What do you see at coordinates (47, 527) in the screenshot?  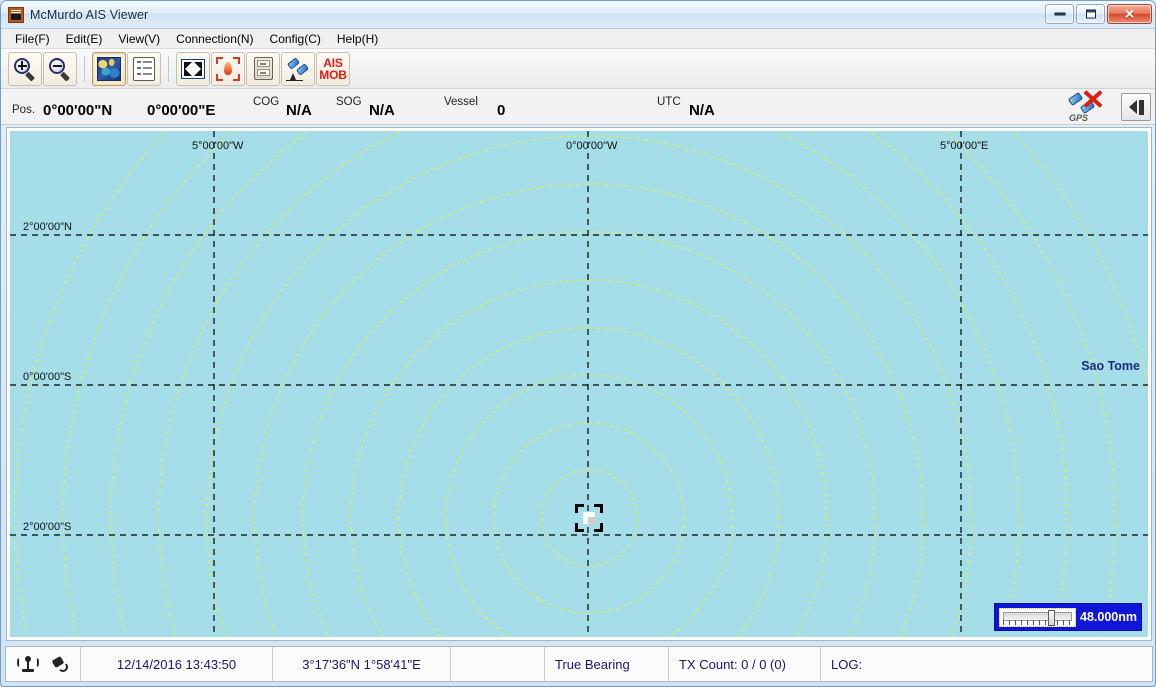 I see `lat-label-south: 2°00'00"S` at bounding box center [47, 527].